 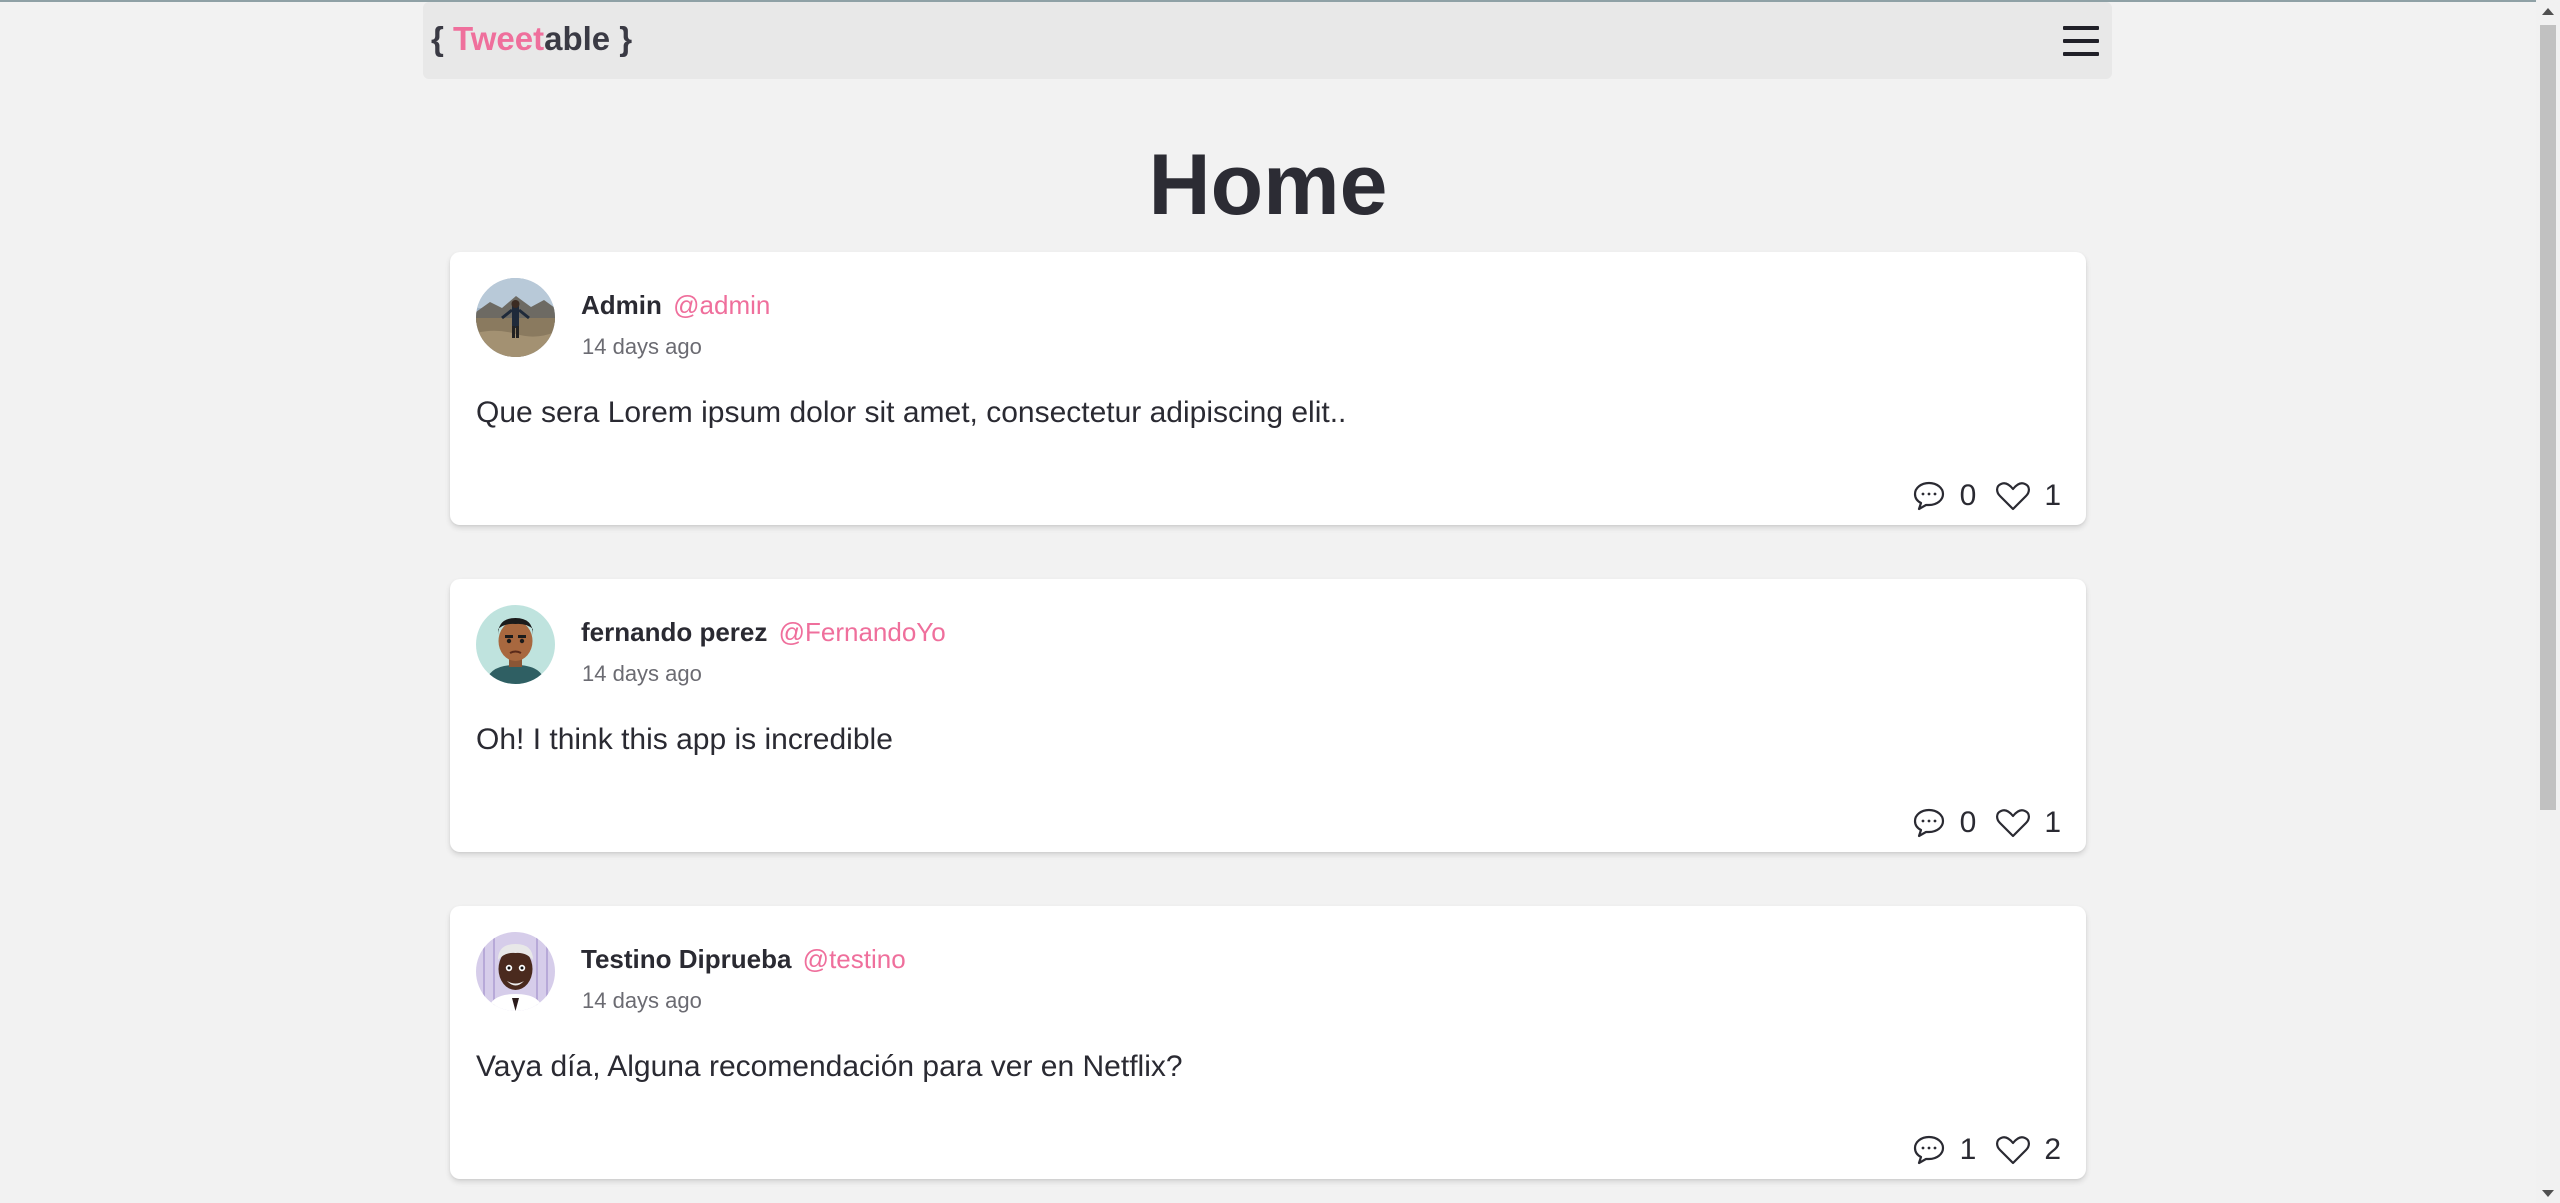 What do you see at coordinates (442, 38) in the screenshot?
I see `logo-brace-open: {` at bounding box center [442, 38].